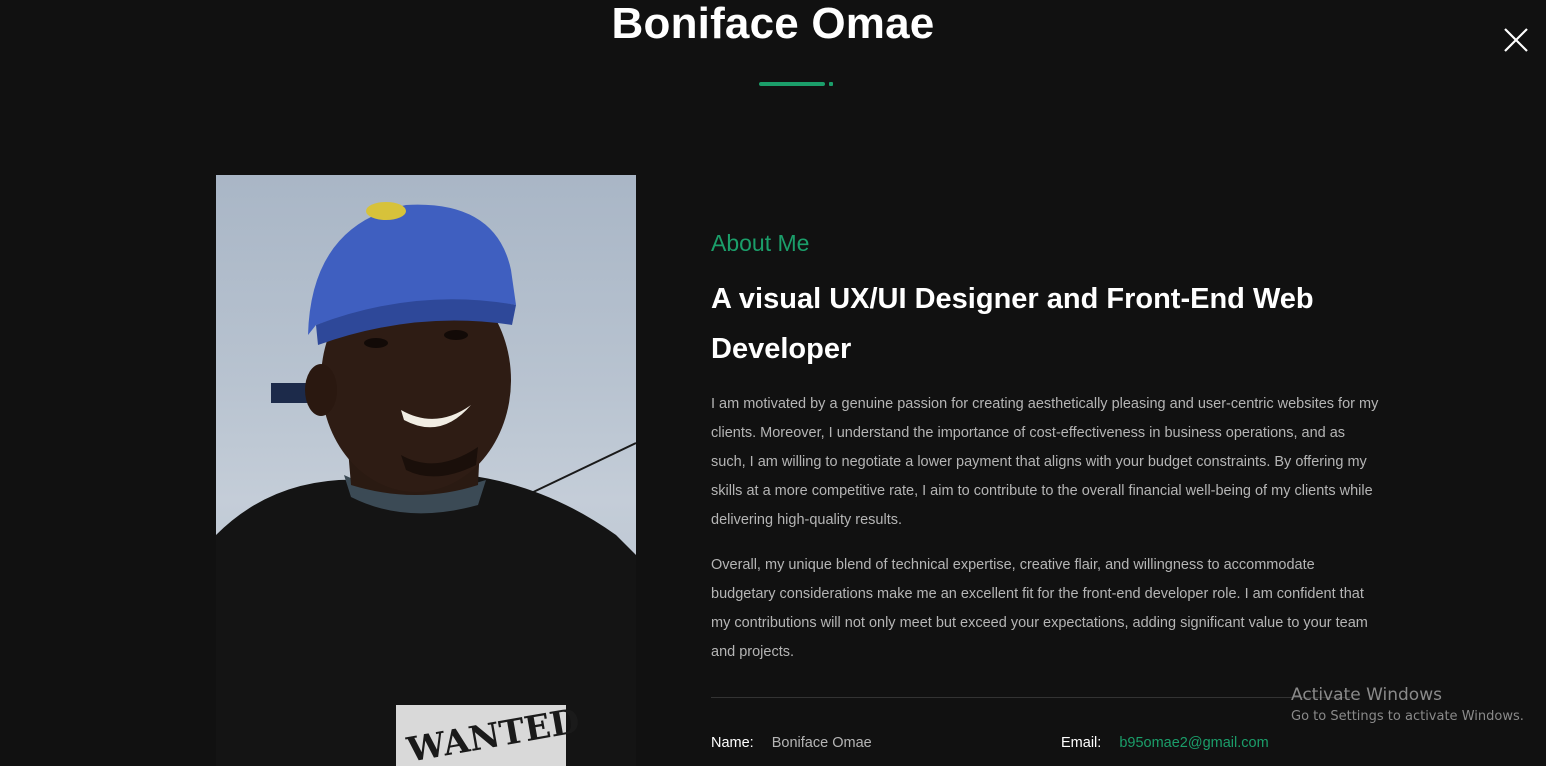  What do you see at coordinates (760, 243) in the screenshot?
I see `section-label: About Me` at bounding box center [760, 243].